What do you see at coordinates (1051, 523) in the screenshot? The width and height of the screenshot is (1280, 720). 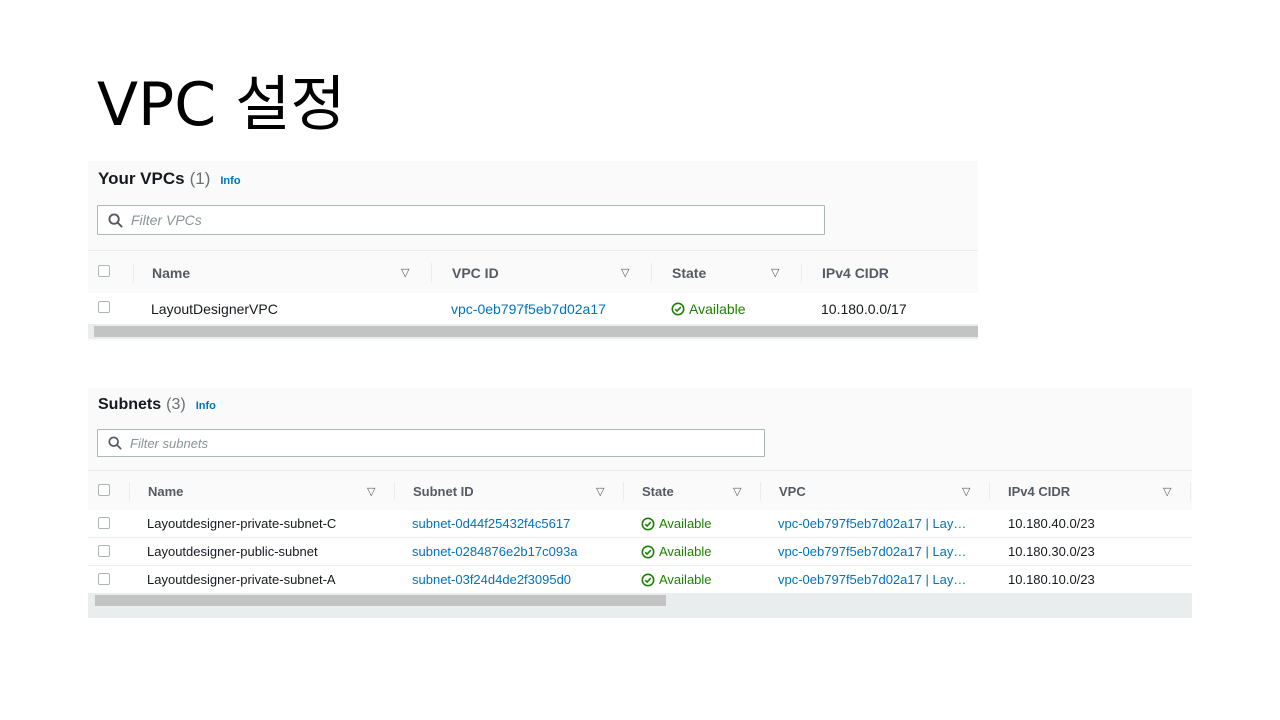 I see `subnet-cidr: 10.180.40.0/23` at bounding box center [1051, 523].